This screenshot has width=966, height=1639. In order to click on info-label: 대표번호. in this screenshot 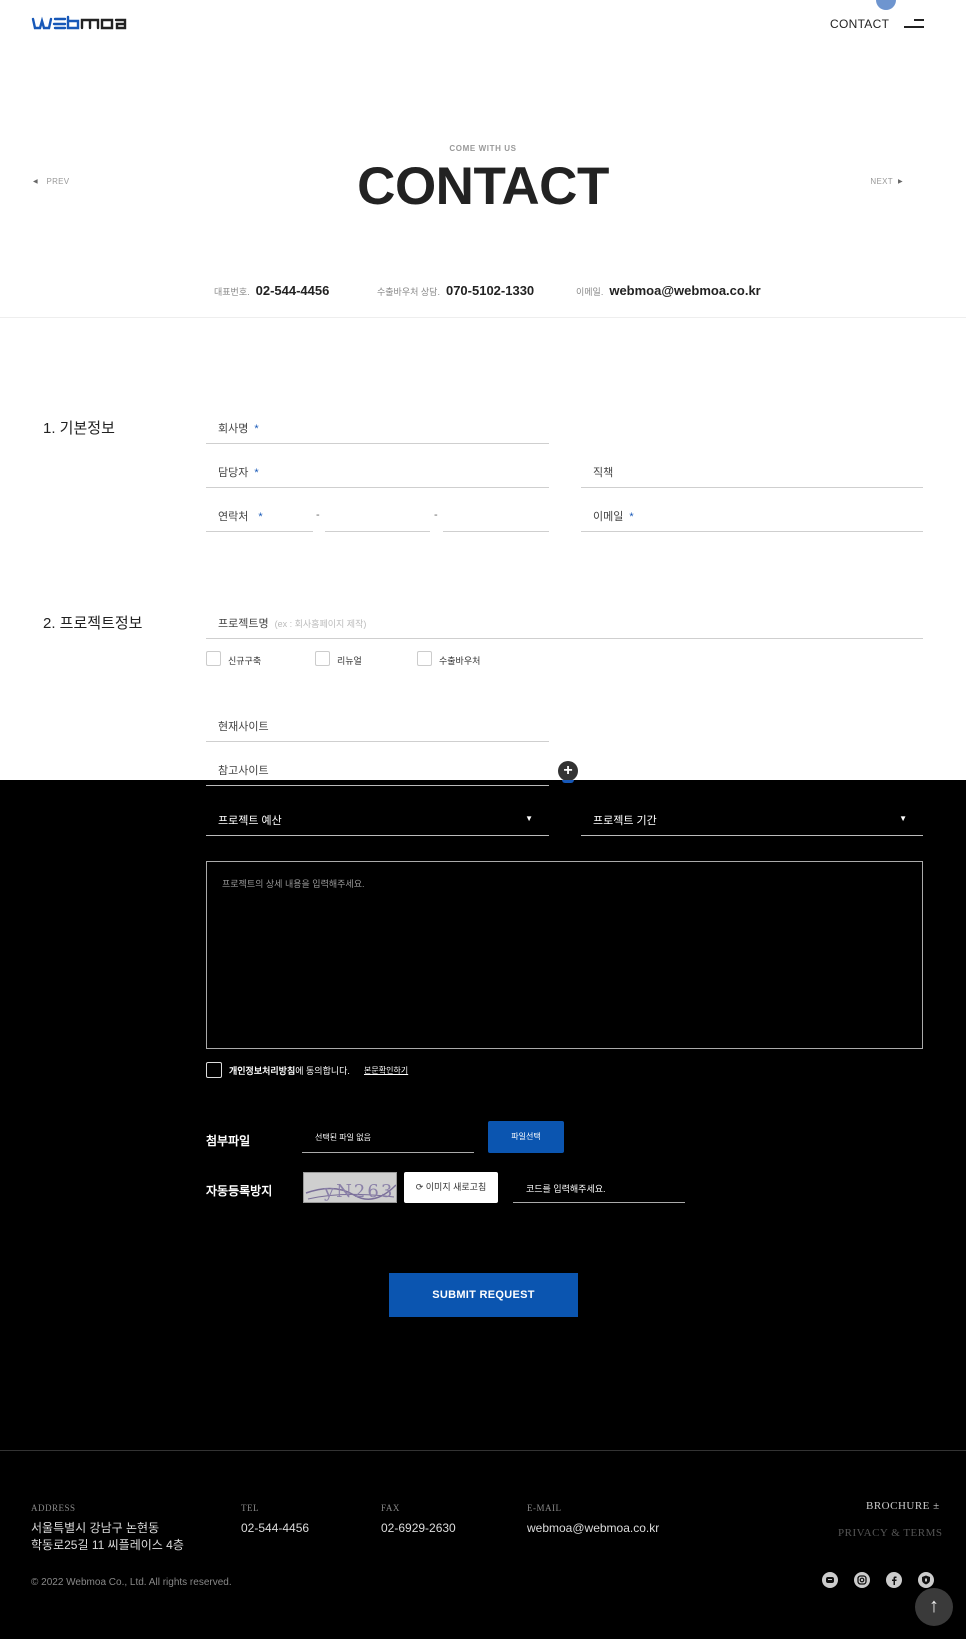, I will do `click(232, 292)`.